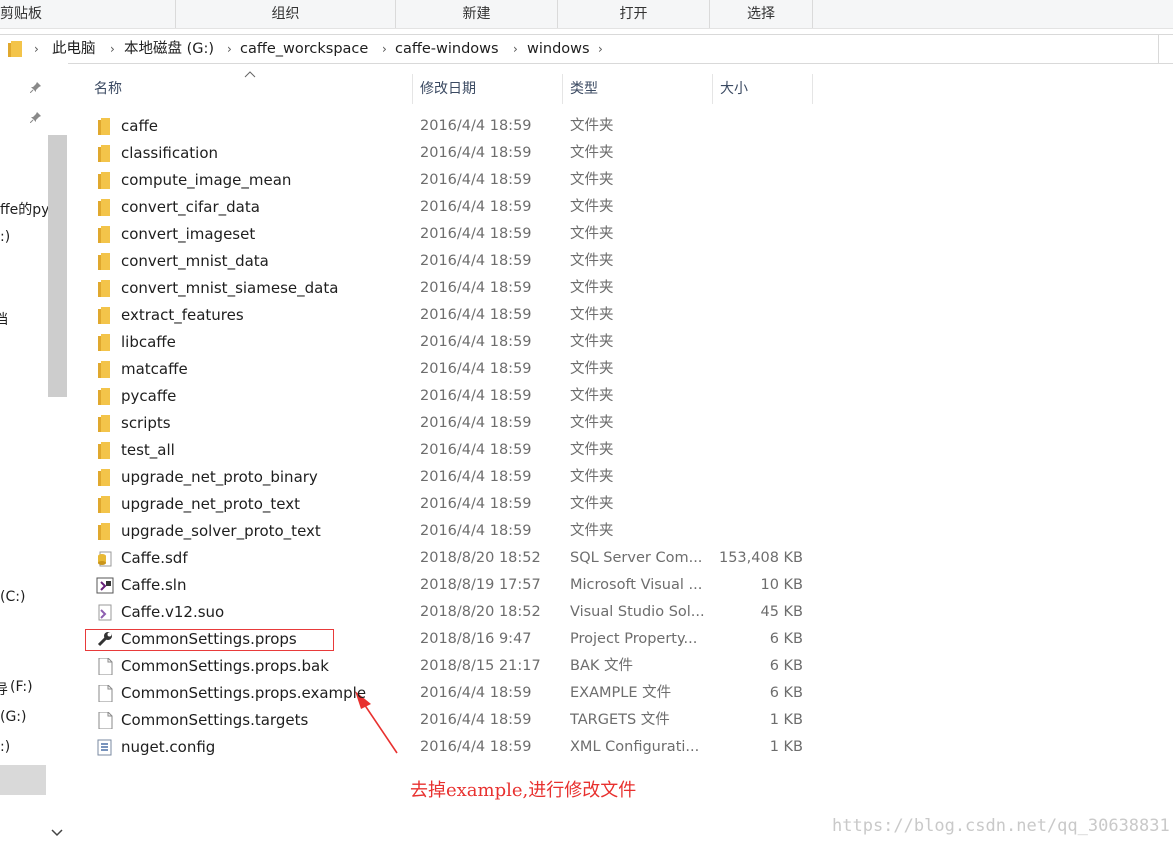 The height and width of the screenshot is (847, 1173). Describe the element at coordinates (74, 49) in the screenshot. I see `breadcrumb-this-pc: 此电脑` at that location.